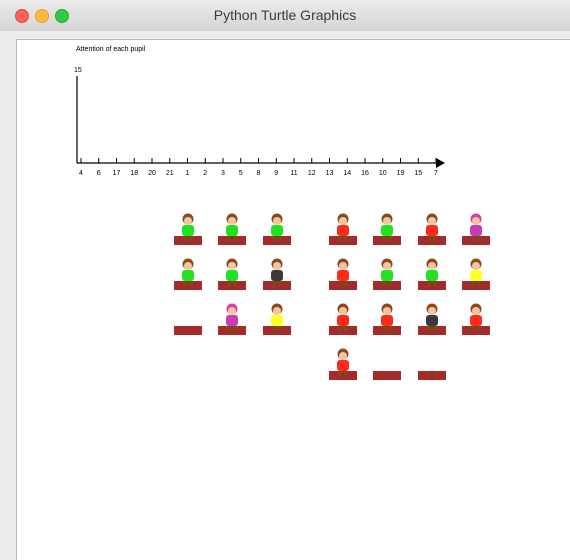  Describe the element at coordinates (440, 163) in the screenshot. I see `x-axis-arrowhead` at that location.